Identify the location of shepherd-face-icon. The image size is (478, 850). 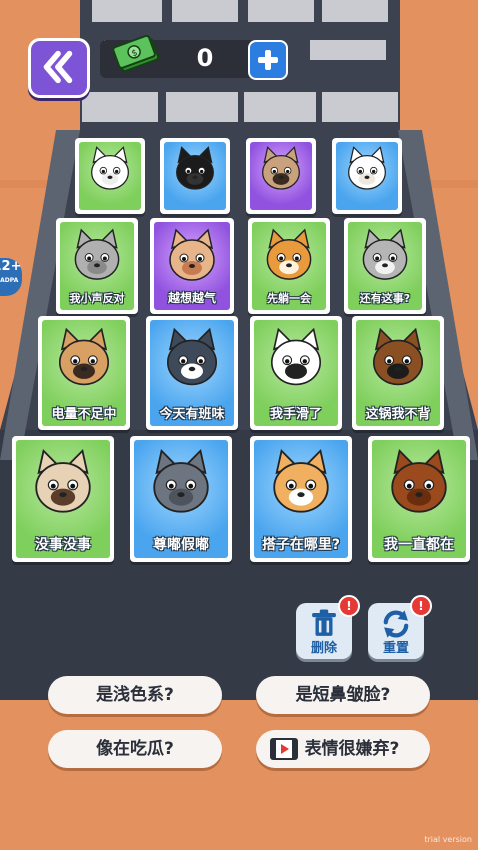
(398, 356).